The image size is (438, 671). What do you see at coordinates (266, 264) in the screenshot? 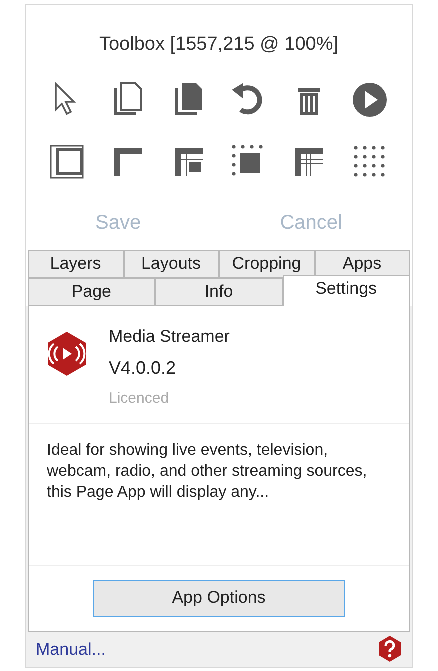
I see `tab: Cropping` at bounding box center [266, 264].